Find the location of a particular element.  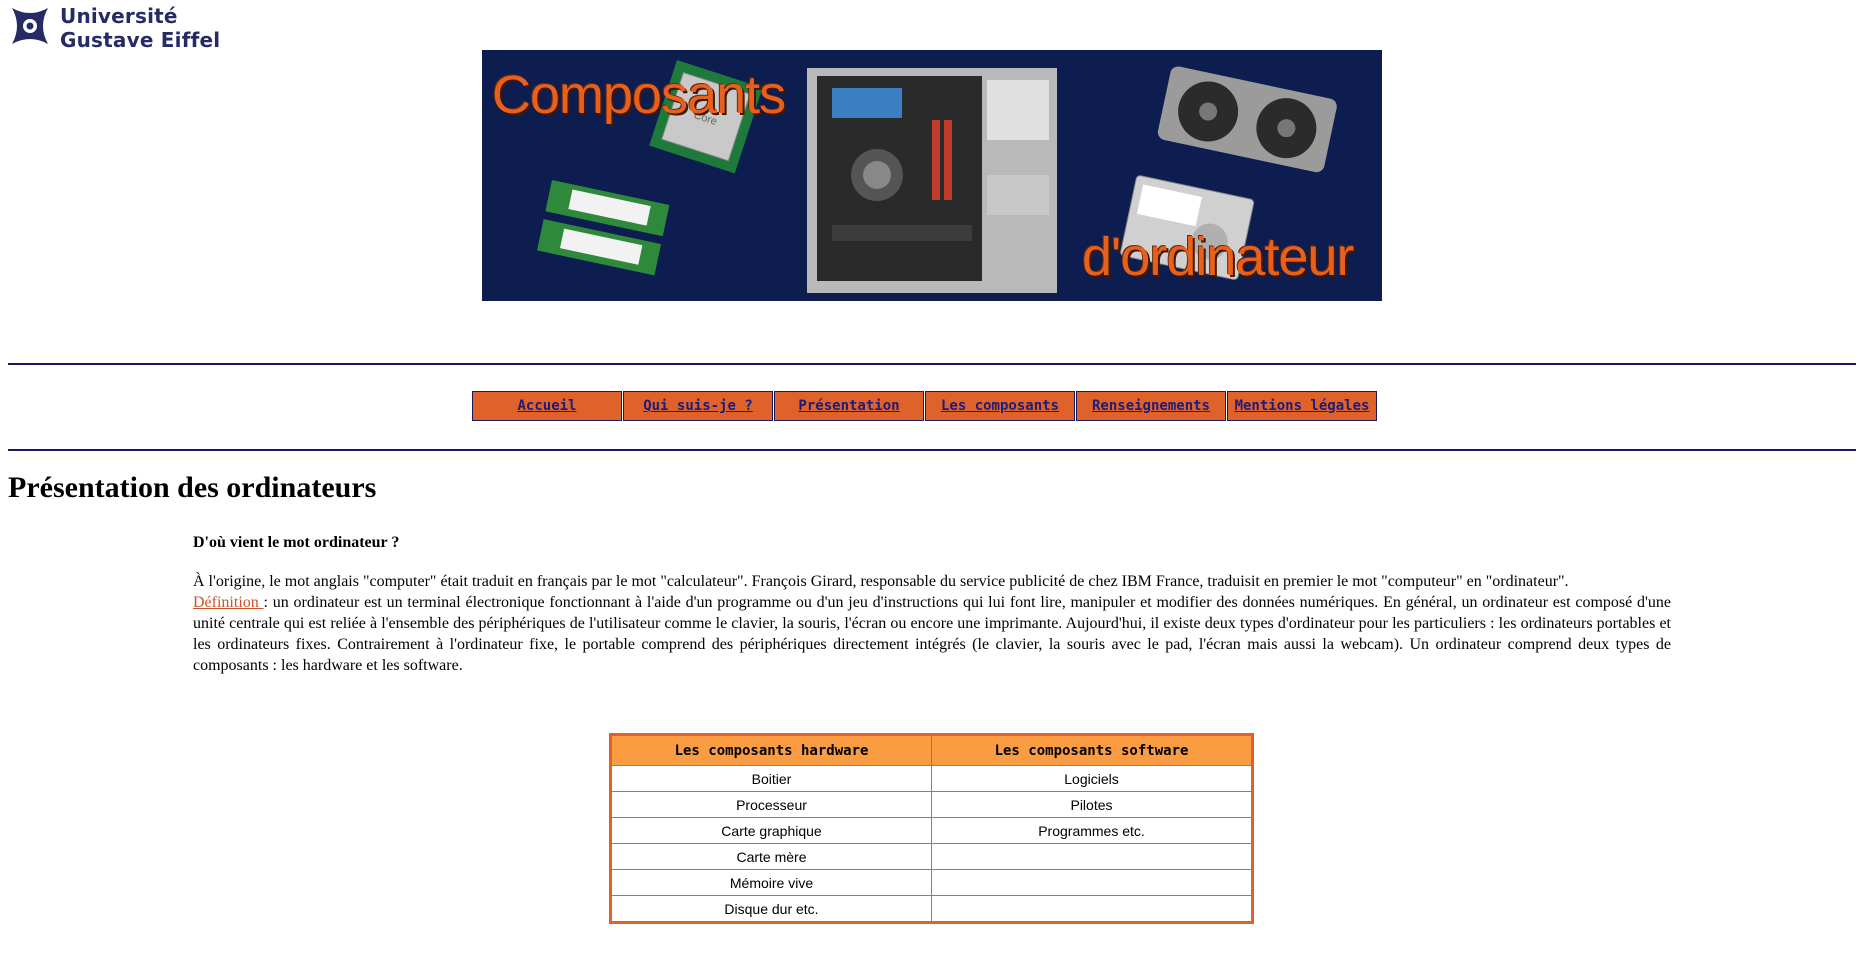

nav-item-mentions-legales: Mentions légales is located at coordinates (1302, 406).